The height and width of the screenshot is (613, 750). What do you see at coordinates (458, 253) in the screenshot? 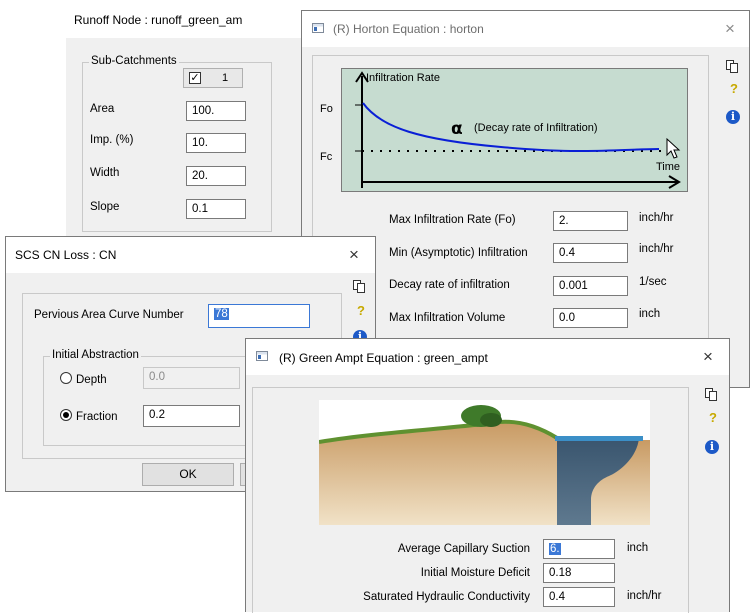
I see `min-rate-label: Min (Asymptotic) Infiltration` at bounding box center [458, 253].